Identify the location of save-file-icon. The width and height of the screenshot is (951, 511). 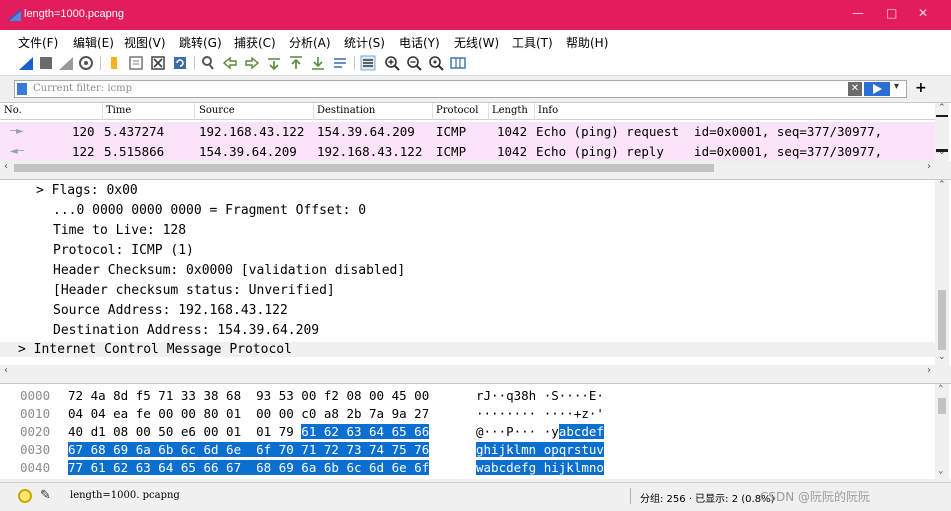
(136, 63).